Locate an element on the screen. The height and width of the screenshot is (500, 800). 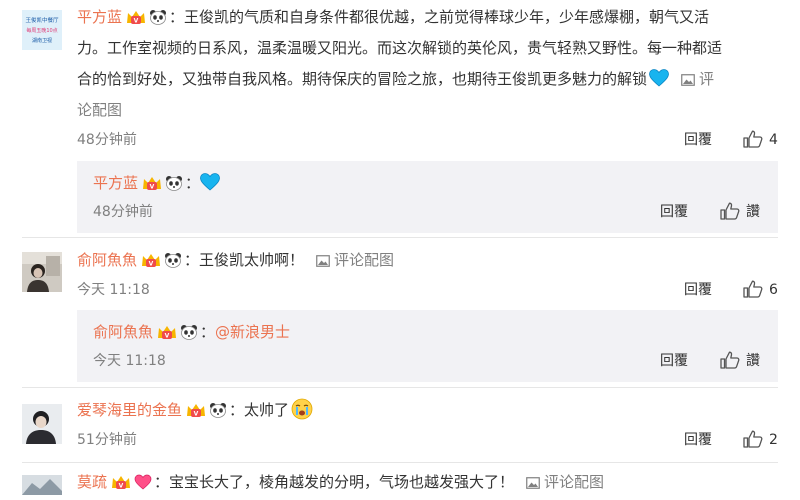
sub-comment-time: 今天 11:18 is located at coordinates (129, 361).